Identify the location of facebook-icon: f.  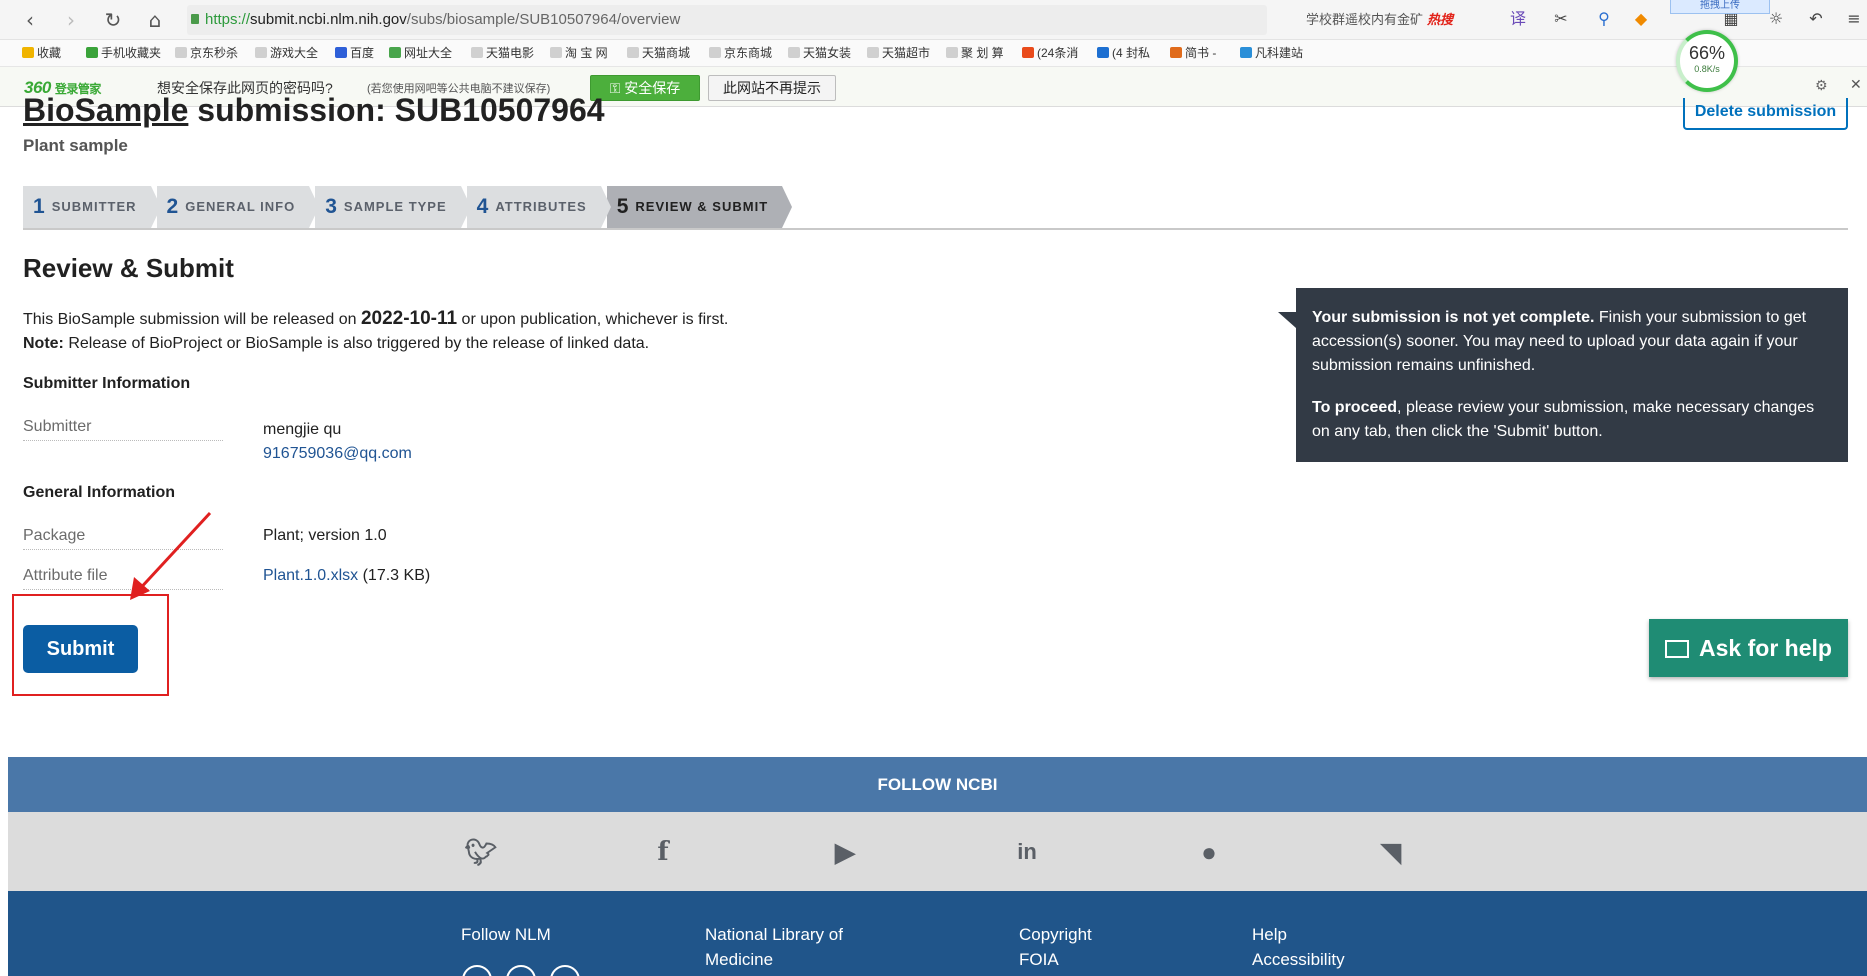
(663, 852).